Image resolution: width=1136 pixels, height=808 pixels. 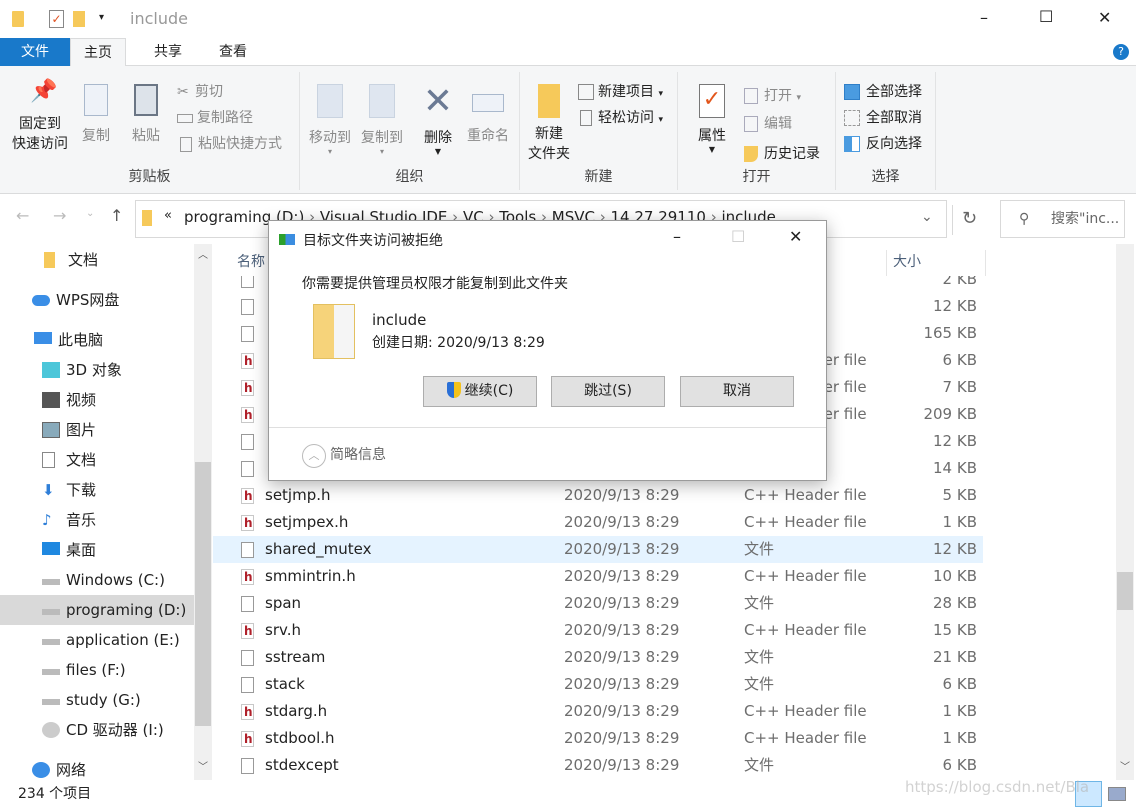 What do you see at coordinates (56, 19) in the screenshot?
I see `properties-quick-icon: ✓` at bounding box center [56, 19].